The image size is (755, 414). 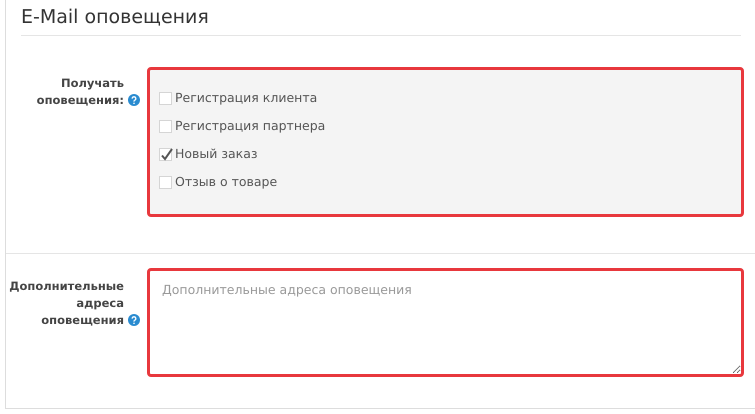 I want to click on field-label: Дополнительные адреса оповещения, so click(x=66, y=303).